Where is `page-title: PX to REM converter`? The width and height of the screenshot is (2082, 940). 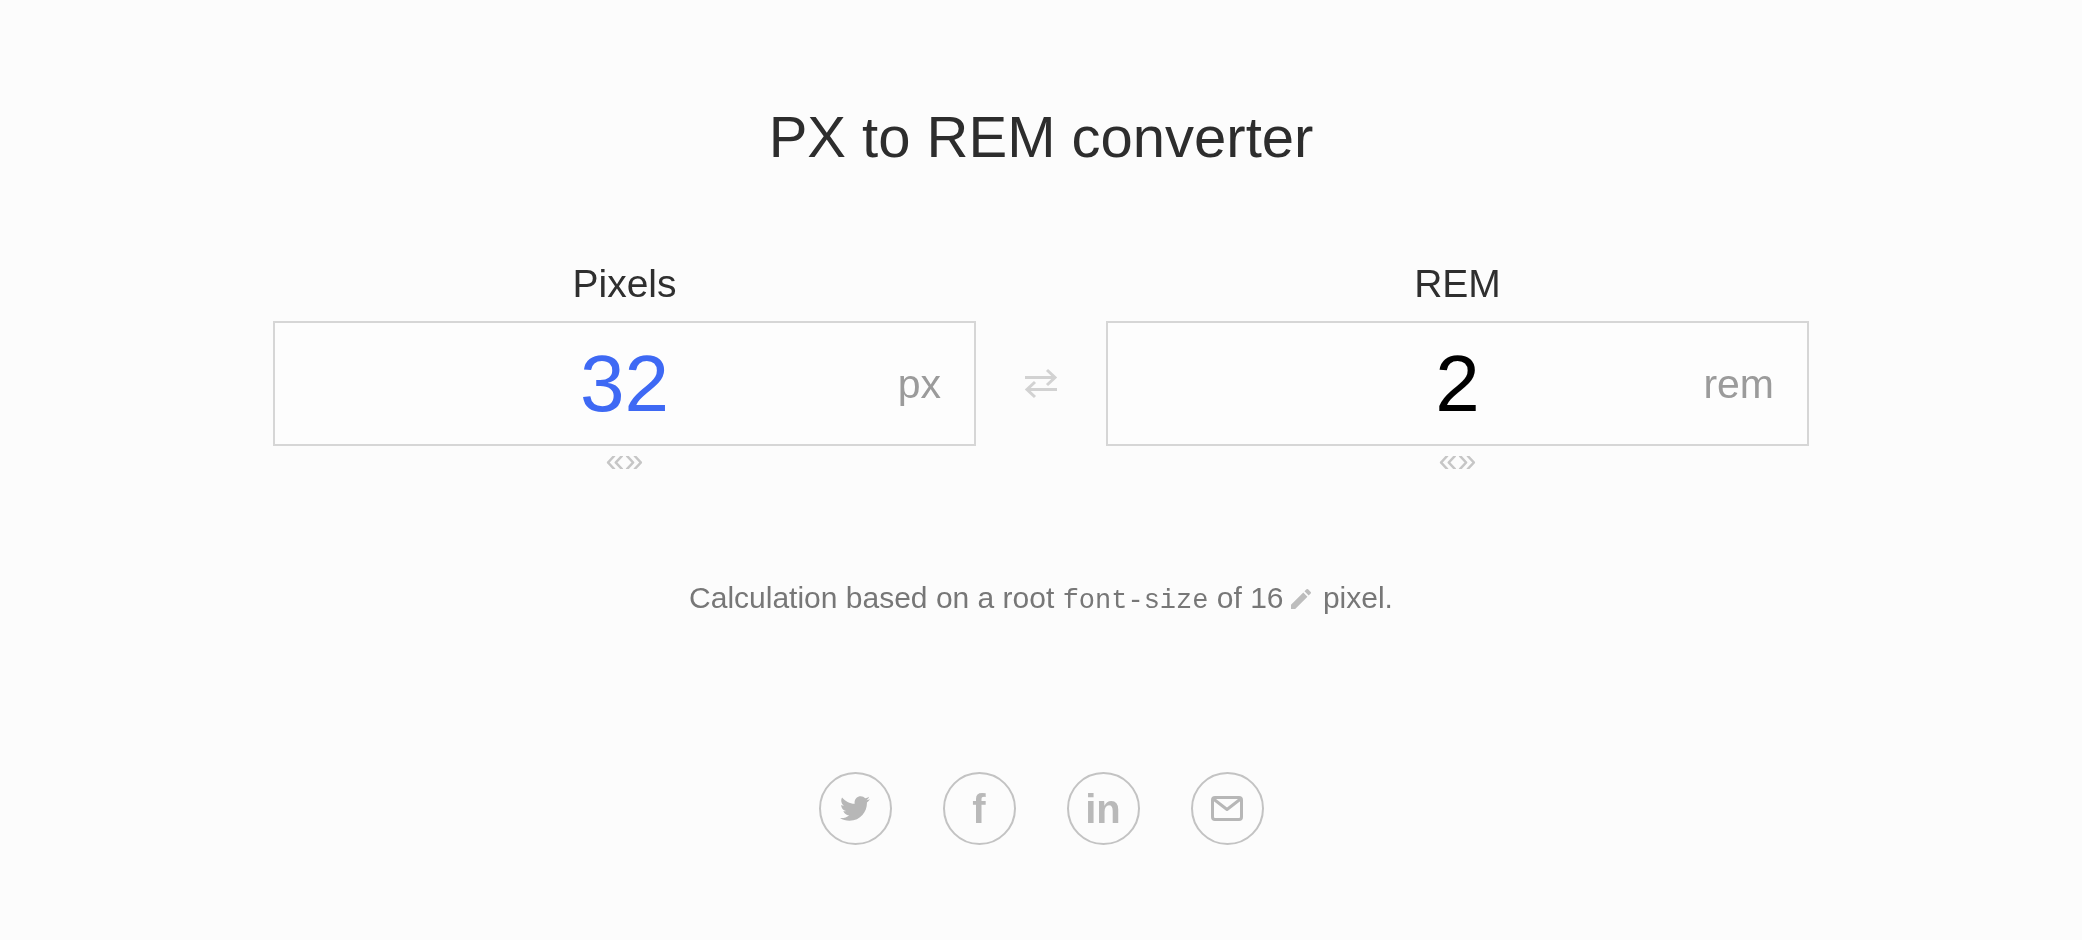 page-title: PX to REM converter is located at coordinates (1041, 137).